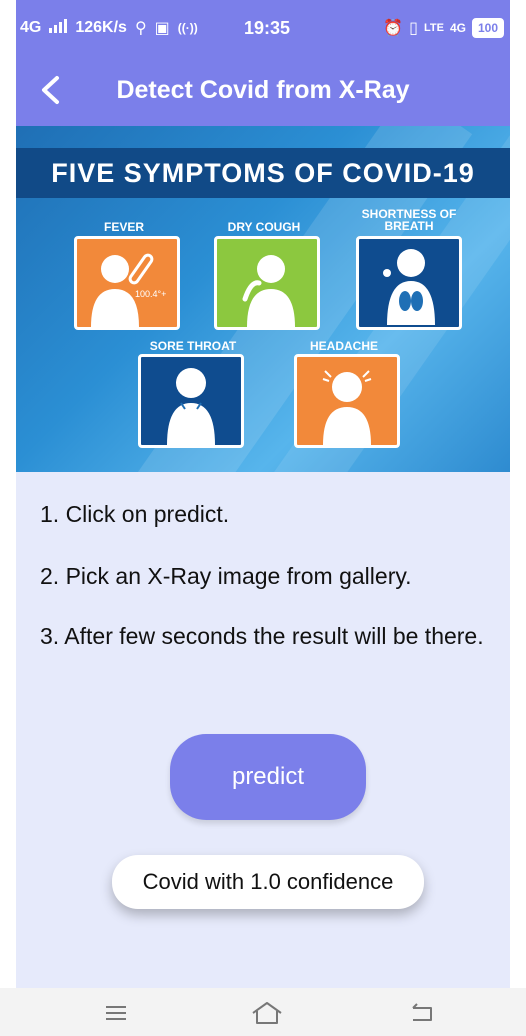 This screenshot has height=1036, width=526. I want to click on page-title: Detect Covid from X-Ray, so click(263, 90).